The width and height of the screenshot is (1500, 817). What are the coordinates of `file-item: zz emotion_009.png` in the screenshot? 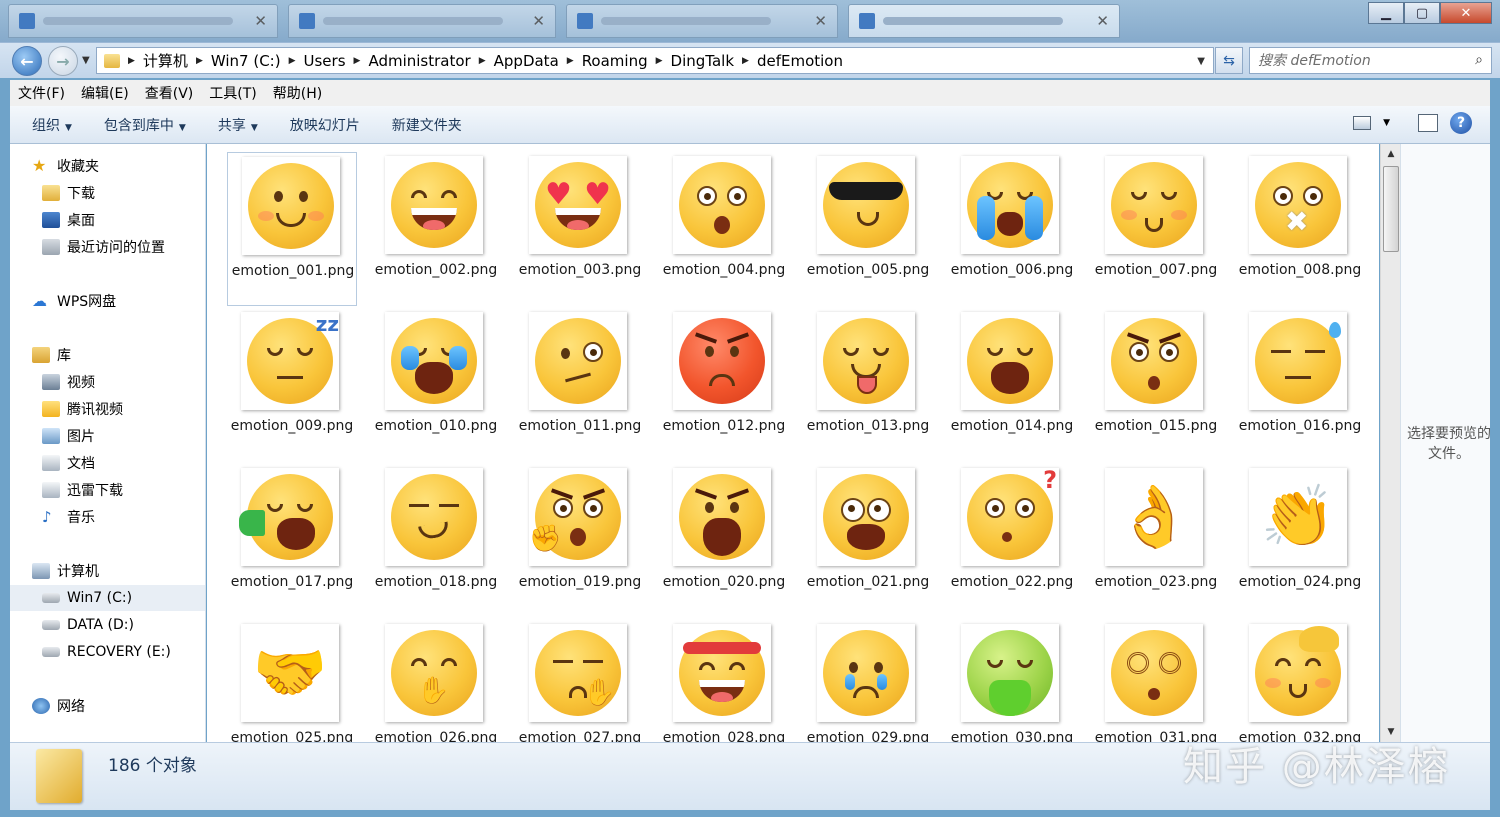 It's located at (292, 385).